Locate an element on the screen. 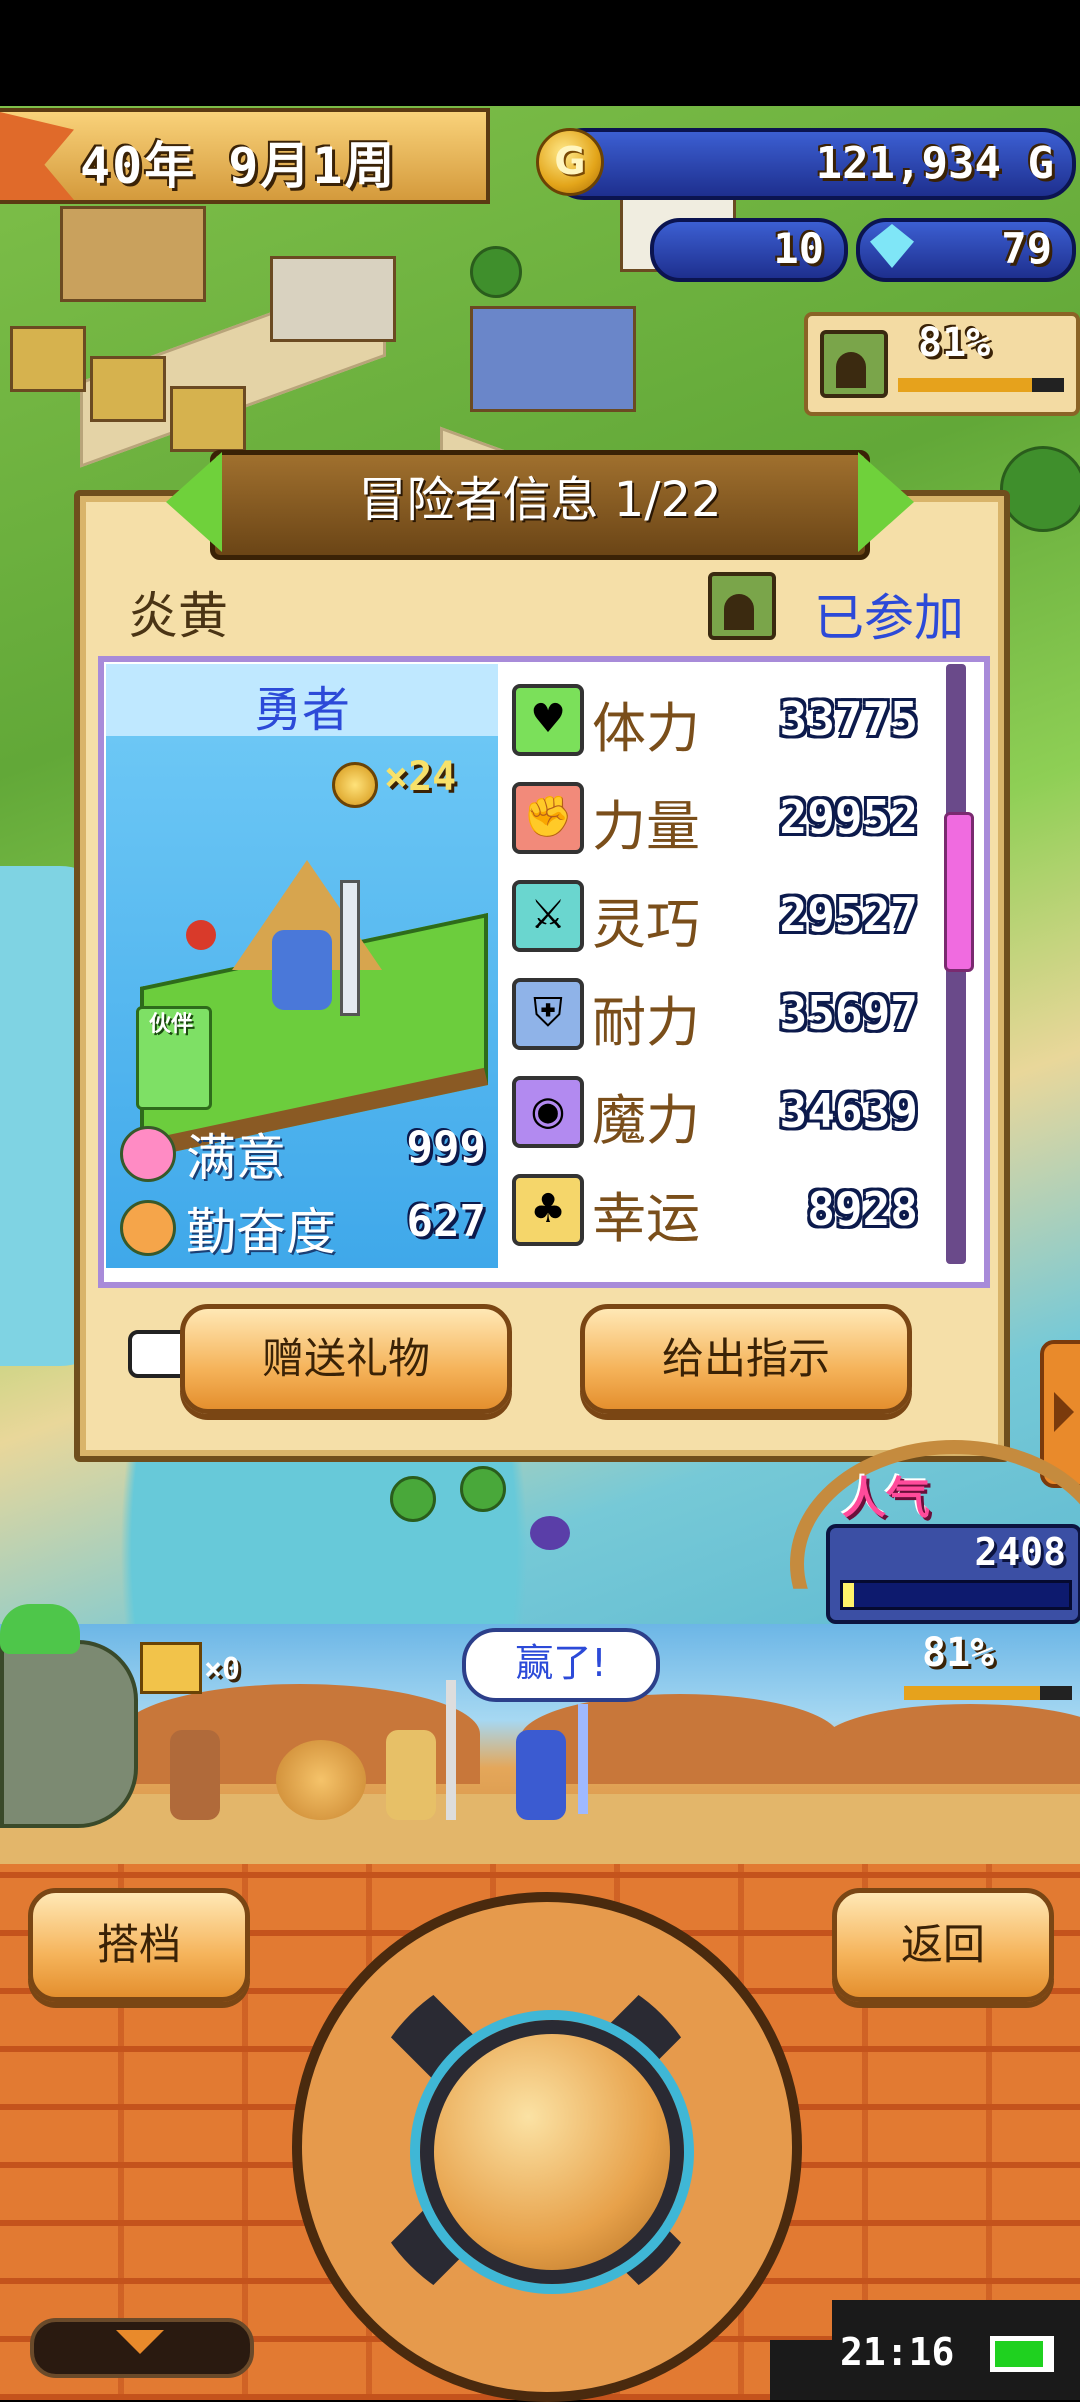 This screenshot has width=1080, height=2402. counter-b: 79 is located at coordinates (966, 250).